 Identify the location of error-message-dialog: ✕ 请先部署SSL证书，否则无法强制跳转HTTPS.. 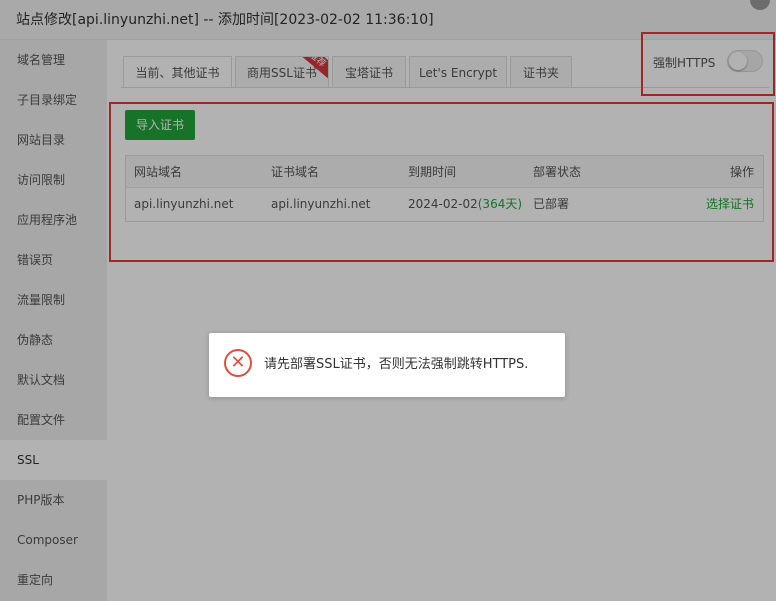
(387, 365).